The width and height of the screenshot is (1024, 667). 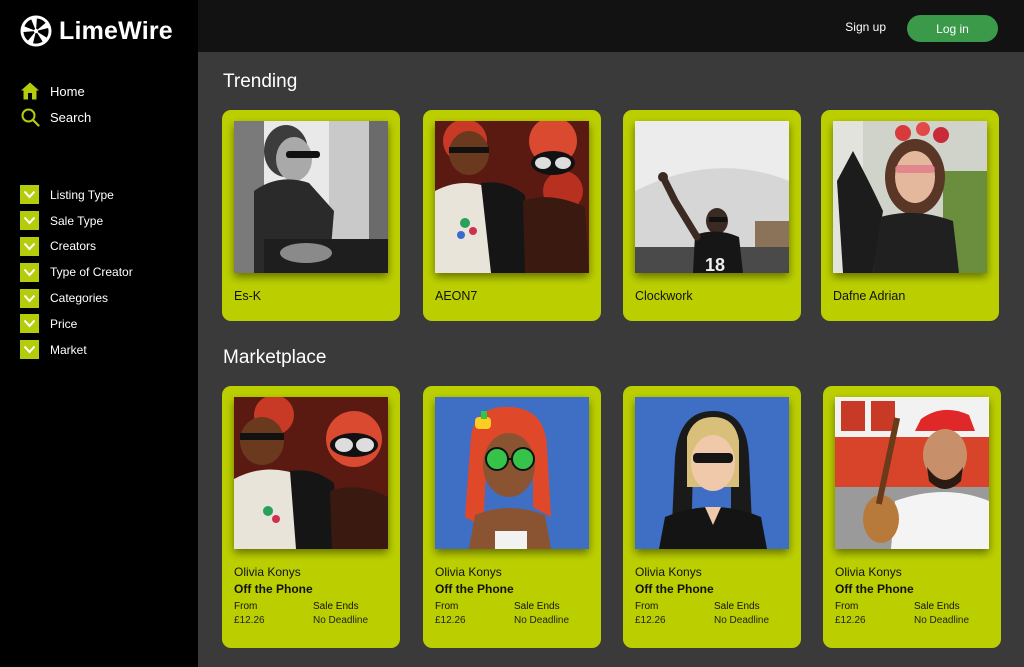 I want to click on lime-slice-icon, so click(x=36, y=31).